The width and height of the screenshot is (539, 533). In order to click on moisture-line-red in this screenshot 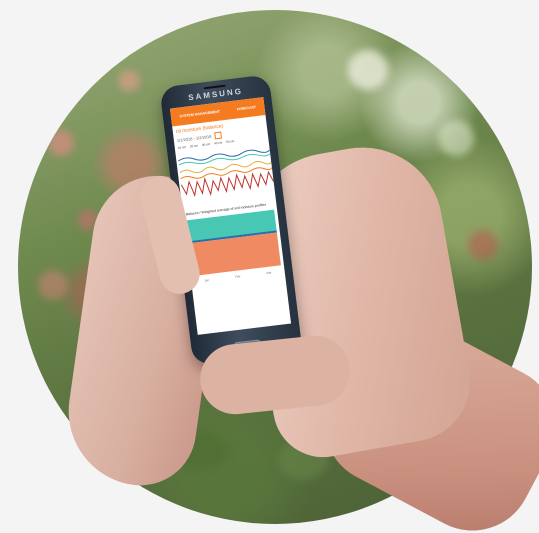, I will do `click(227, 183)`.